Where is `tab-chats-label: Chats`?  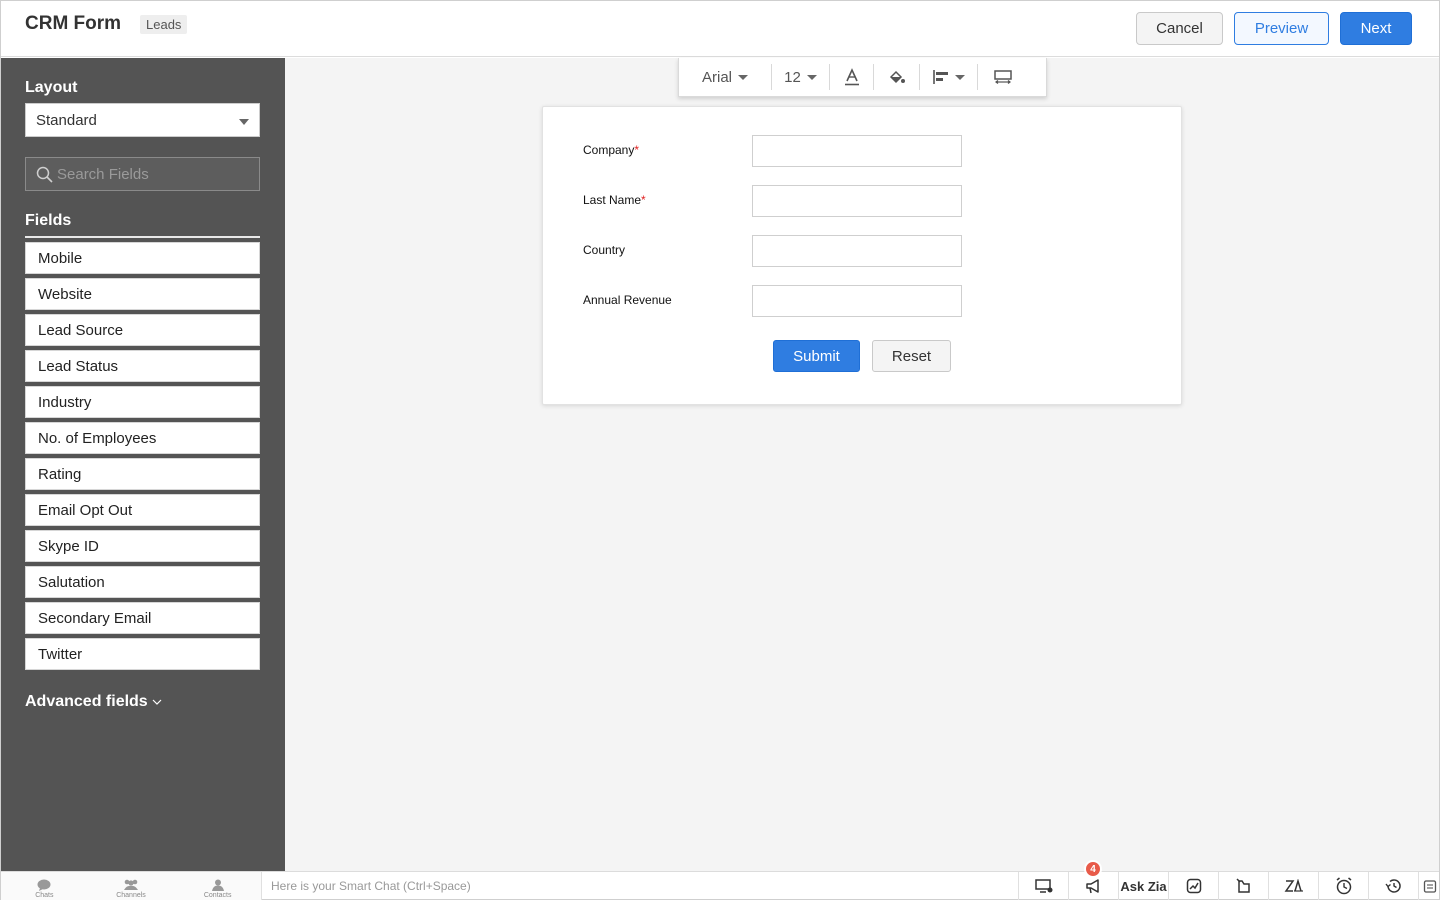
tab-chats-label: Chats is located at coordinates (44, 895).